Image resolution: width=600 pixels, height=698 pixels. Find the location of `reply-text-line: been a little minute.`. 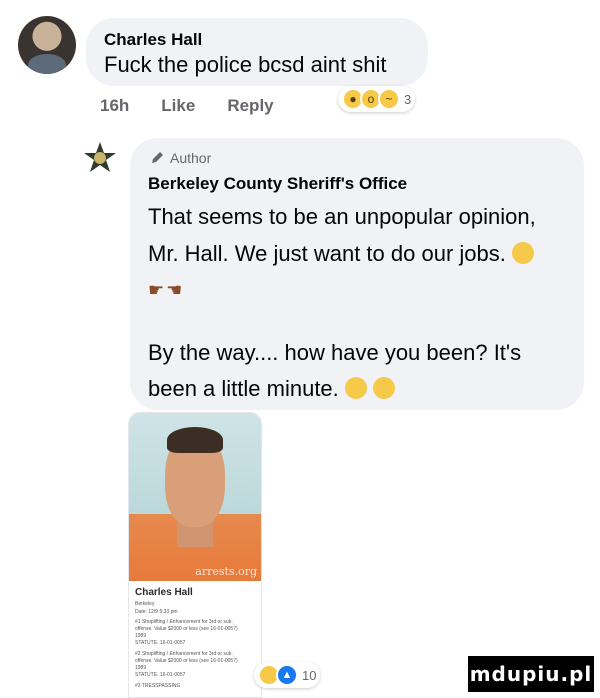

reply-text-line: been a little minute. is located at coordinates (358, 388).